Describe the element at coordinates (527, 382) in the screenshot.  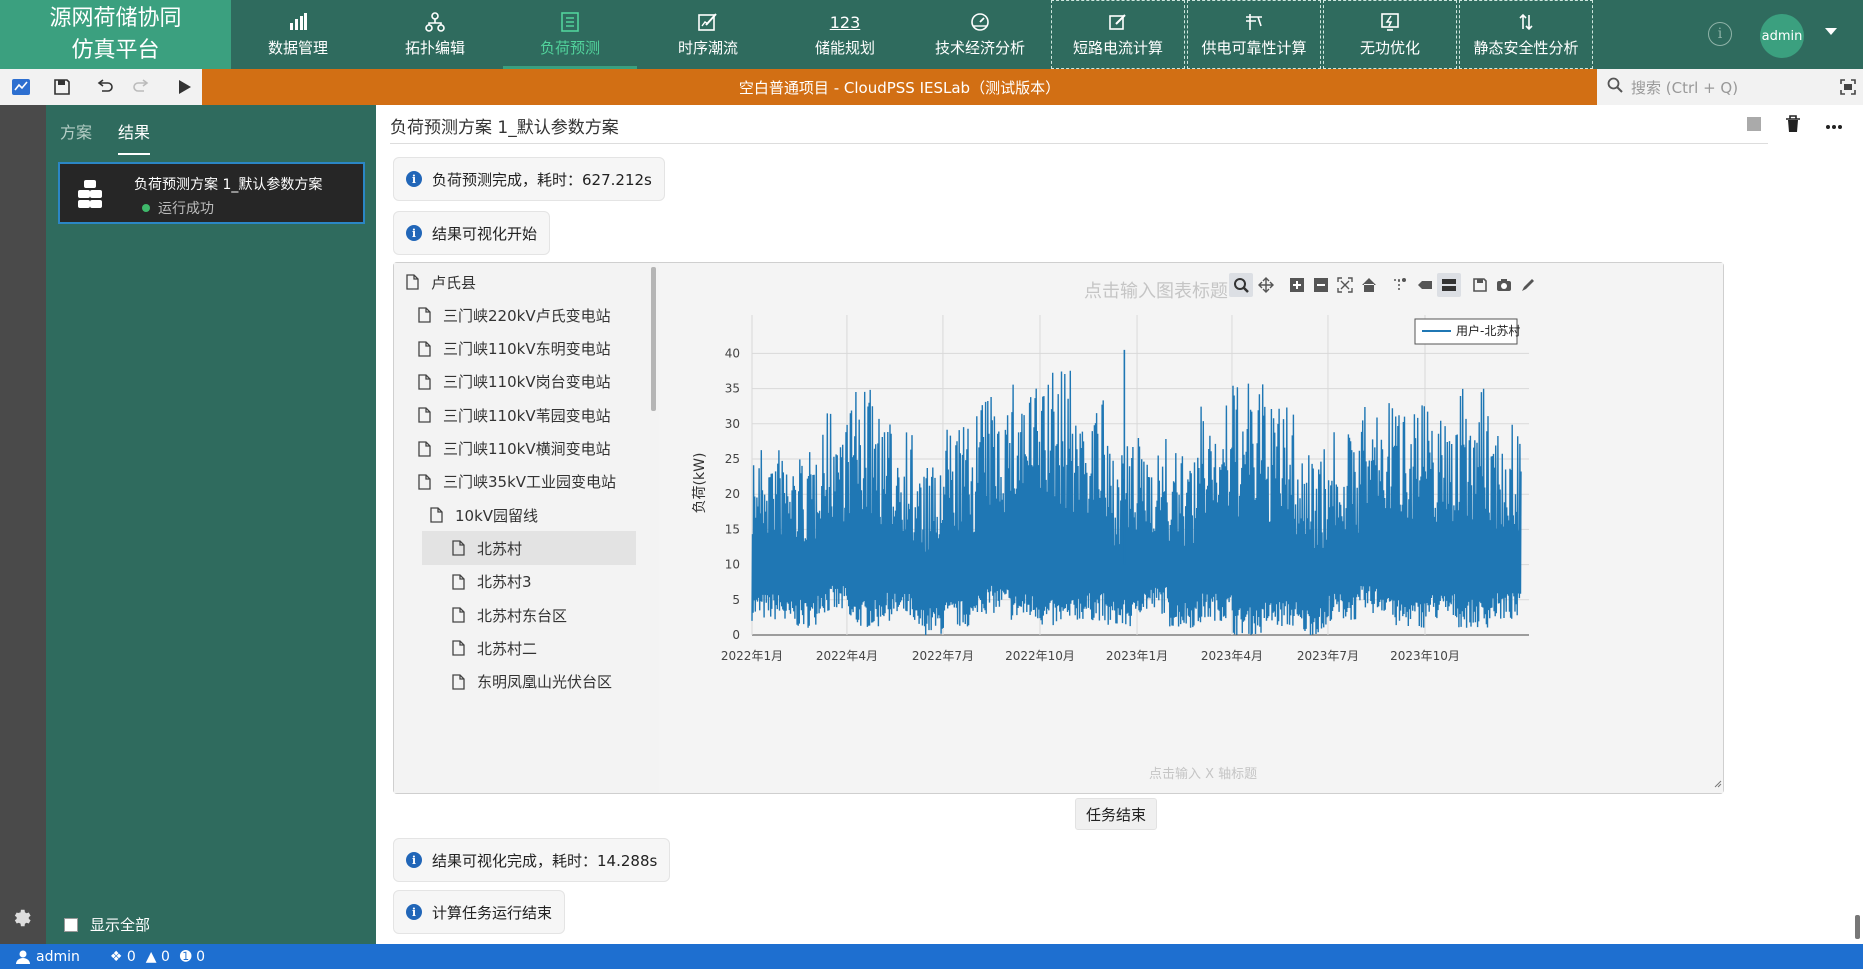
I see `tree-node-label: 三门峡110kV岗台变电站` at that location.